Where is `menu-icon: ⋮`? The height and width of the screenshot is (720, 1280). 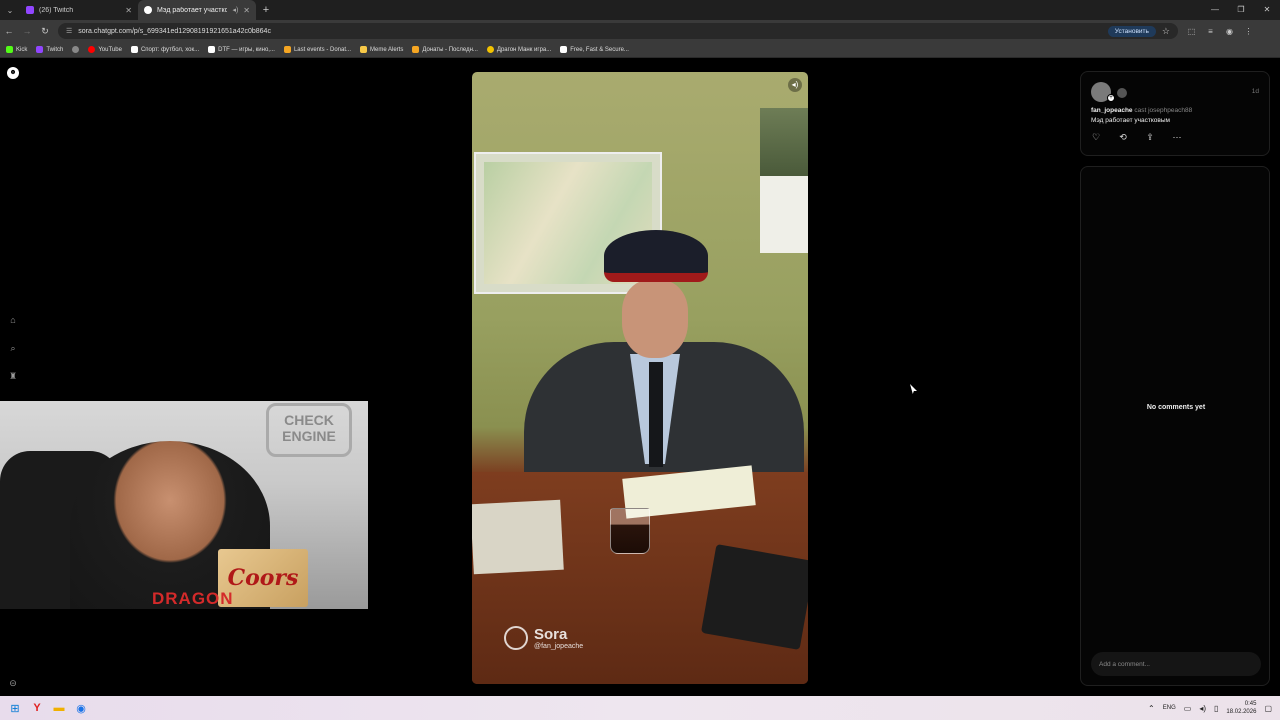
menu-icon: ⋮ is located at coordinates (1248, 31).